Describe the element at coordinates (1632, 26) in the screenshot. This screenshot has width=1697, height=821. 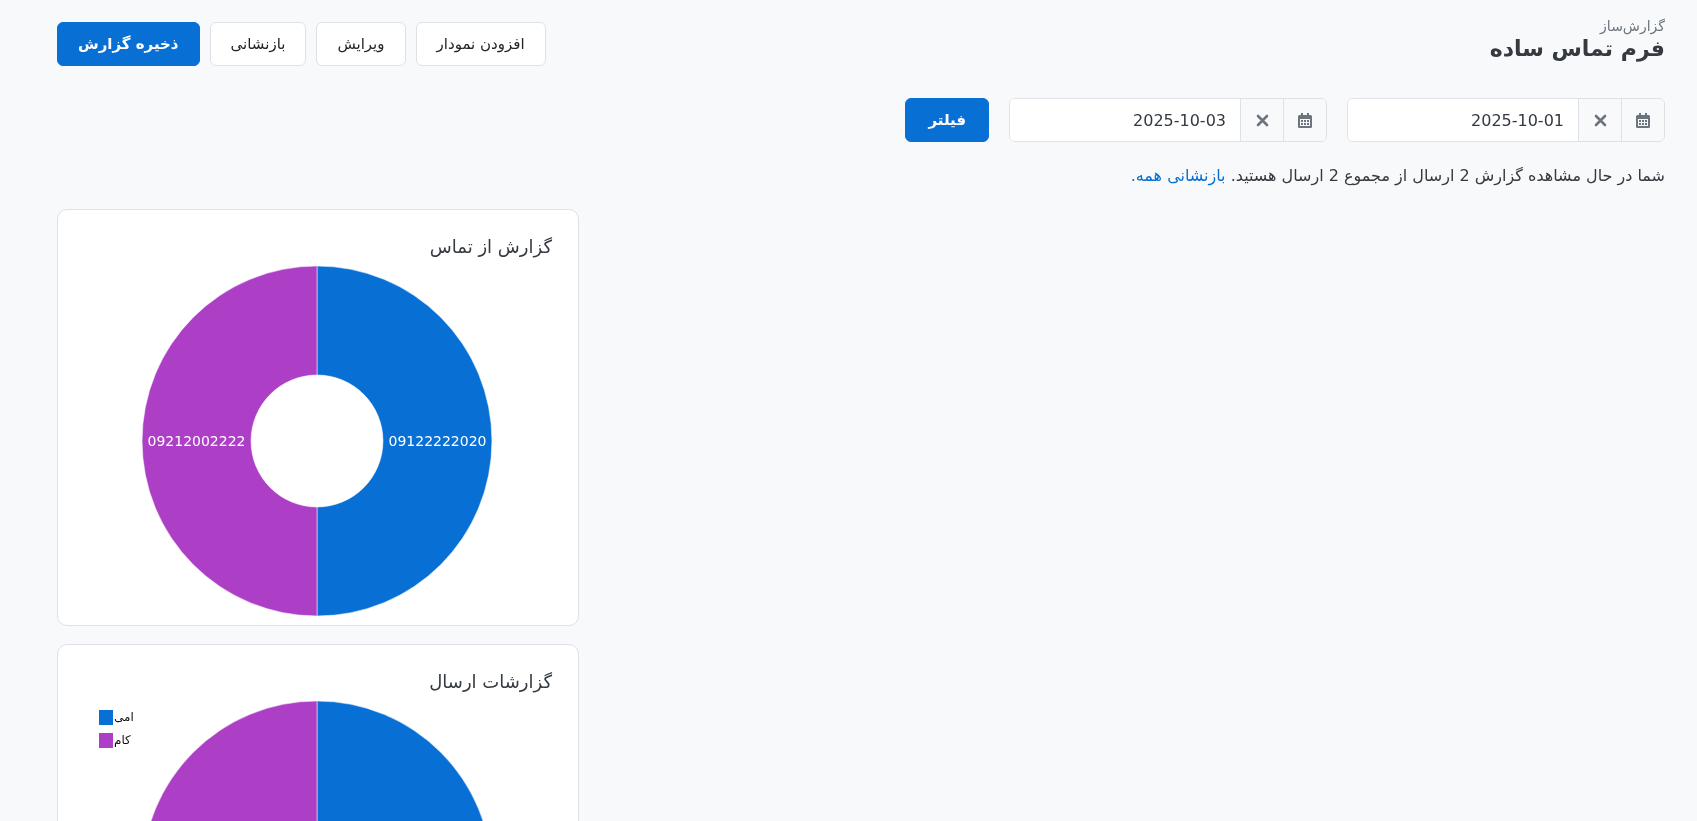
I see `page-subtitle: گزارش‌ساز` at that location.